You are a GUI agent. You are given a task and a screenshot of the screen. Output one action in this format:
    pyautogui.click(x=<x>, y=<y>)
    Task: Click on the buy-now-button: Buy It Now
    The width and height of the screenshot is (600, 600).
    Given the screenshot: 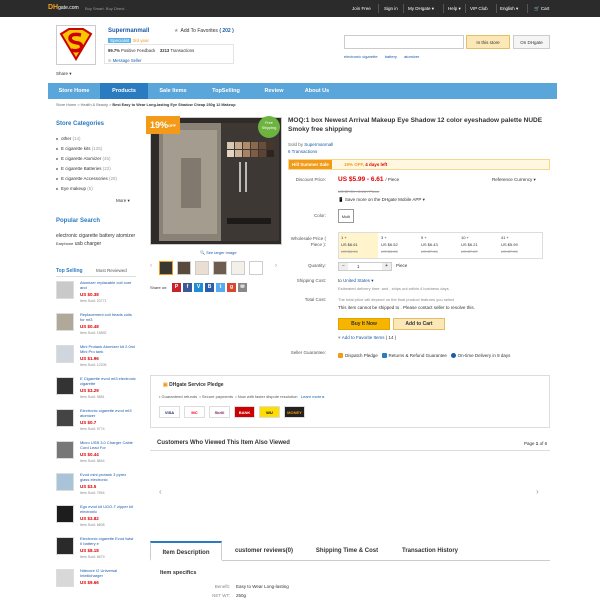 What is the action you would take?
    pyautogui.click(x=364, y=324)
    